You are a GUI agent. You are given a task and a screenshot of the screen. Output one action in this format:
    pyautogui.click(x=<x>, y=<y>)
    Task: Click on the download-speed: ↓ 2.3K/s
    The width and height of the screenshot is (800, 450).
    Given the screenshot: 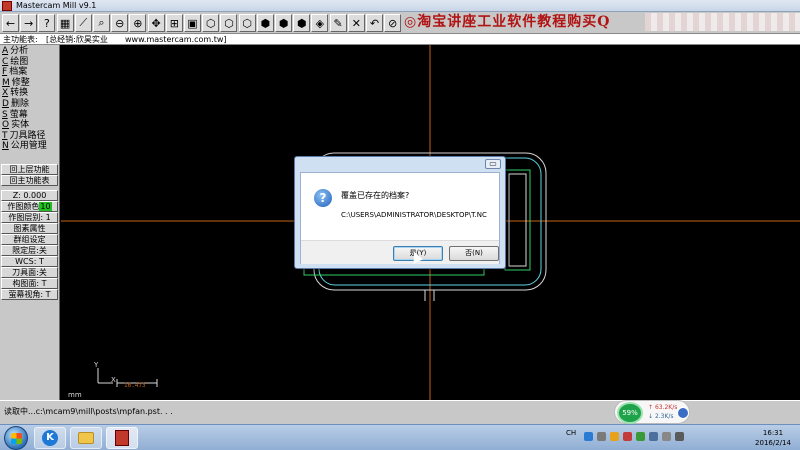 What is the action you would take?
    pyautogui.click(x=661, y=416)
    